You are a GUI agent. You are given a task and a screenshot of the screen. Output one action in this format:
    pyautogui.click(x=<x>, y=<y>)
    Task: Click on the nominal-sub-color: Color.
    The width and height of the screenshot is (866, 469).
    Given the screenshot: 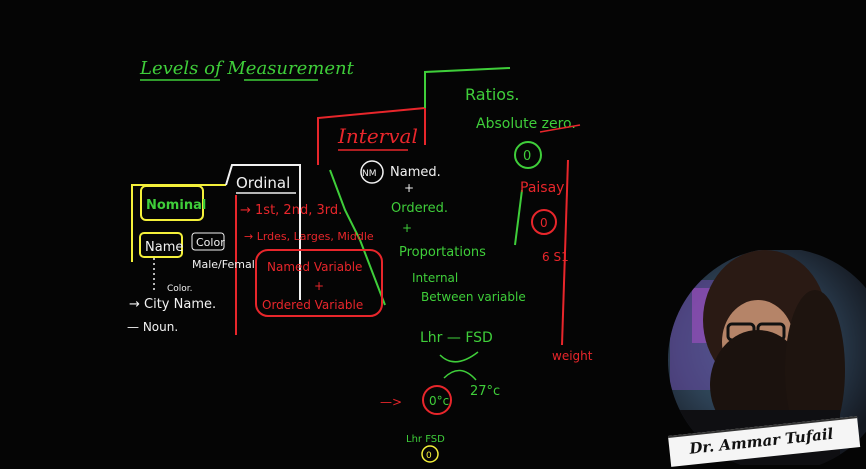 What is the action you would take?
    pyautogui.click(x=180, y=289)
    